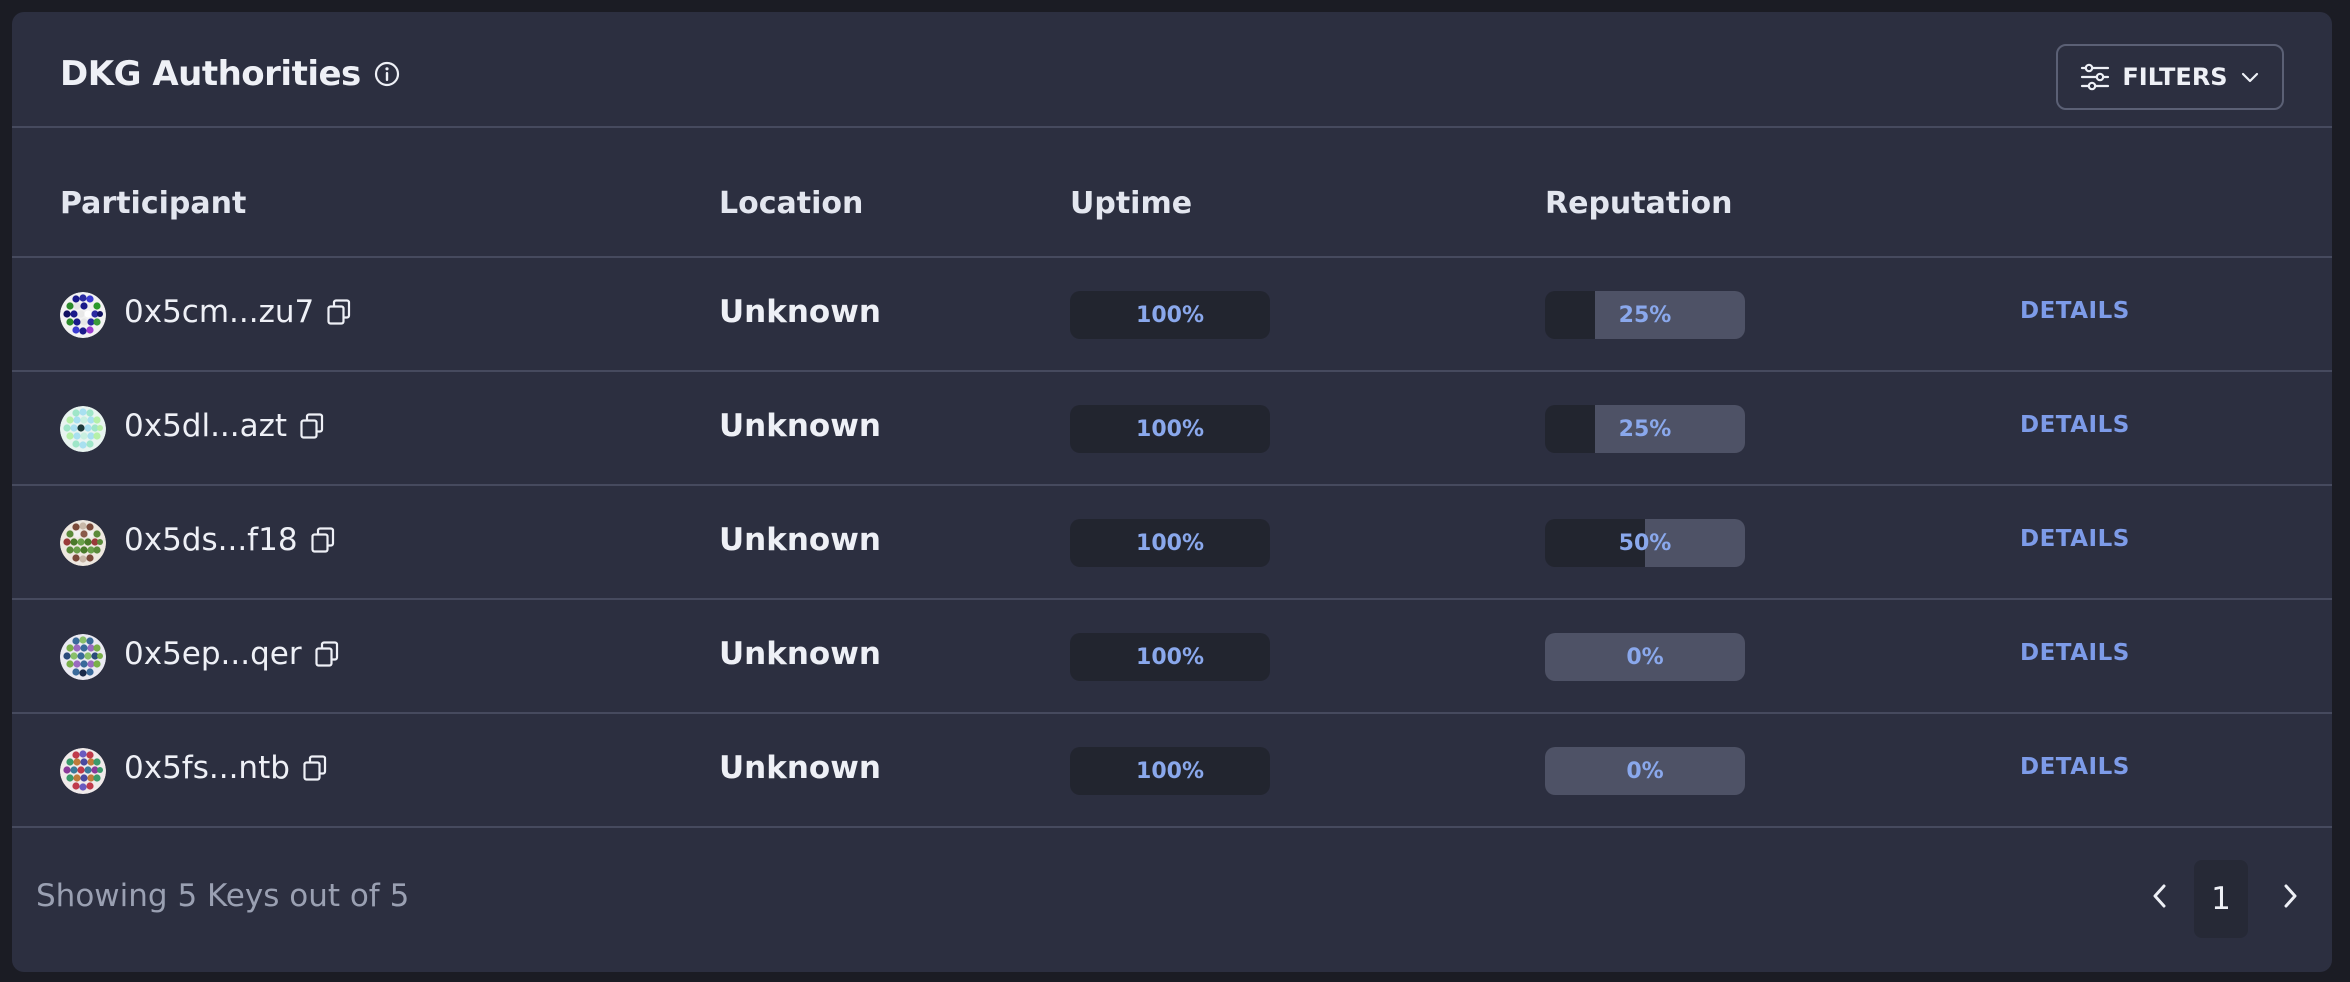 The image size is (2350, 982). I want to click on reputation-bar: 50%, so click(1645, 543).